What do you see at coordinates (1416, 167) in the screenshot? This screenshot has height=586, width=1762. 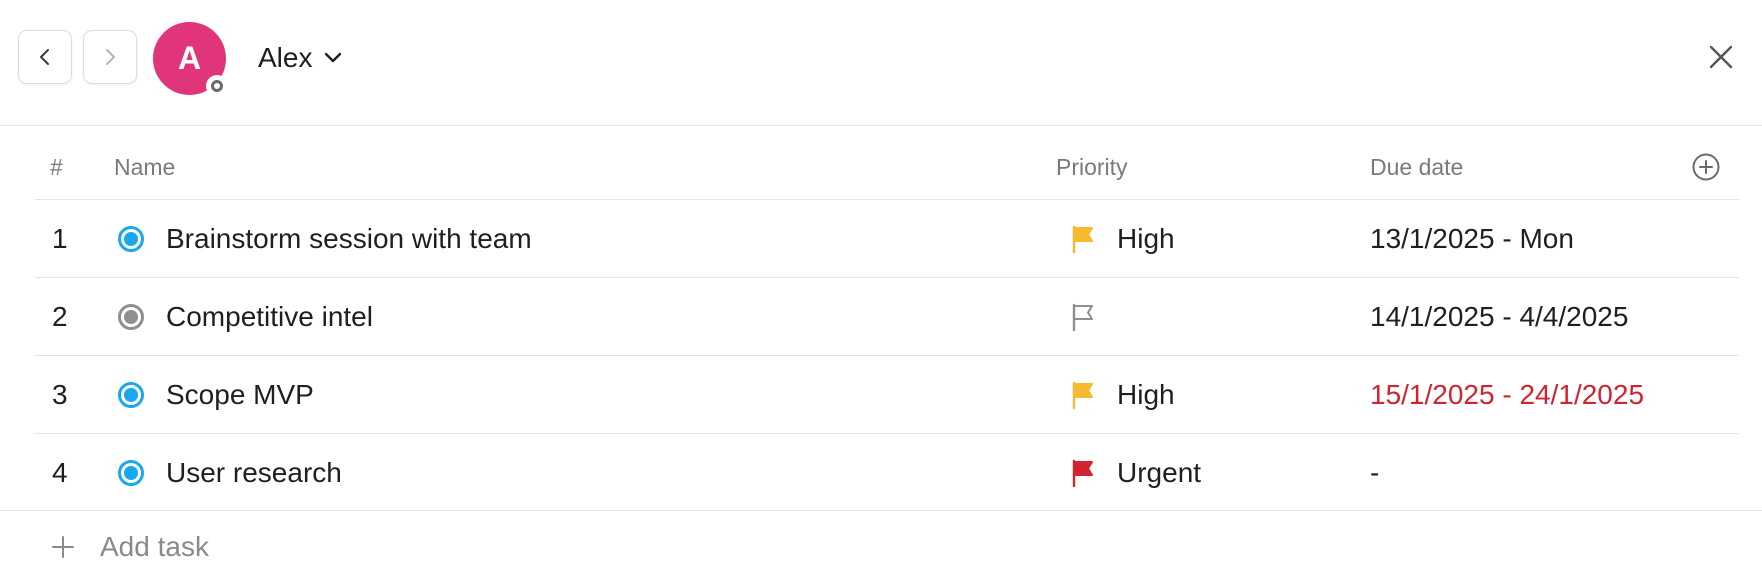 I see `column-due-date: Due date` at bounding box center [1416, 167].